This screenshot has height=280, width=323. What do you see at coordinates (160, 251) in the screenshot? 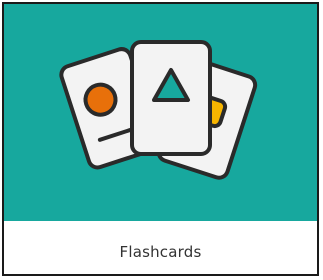
I see `tile-label: Flashcards` at bounding box center [160, 251].